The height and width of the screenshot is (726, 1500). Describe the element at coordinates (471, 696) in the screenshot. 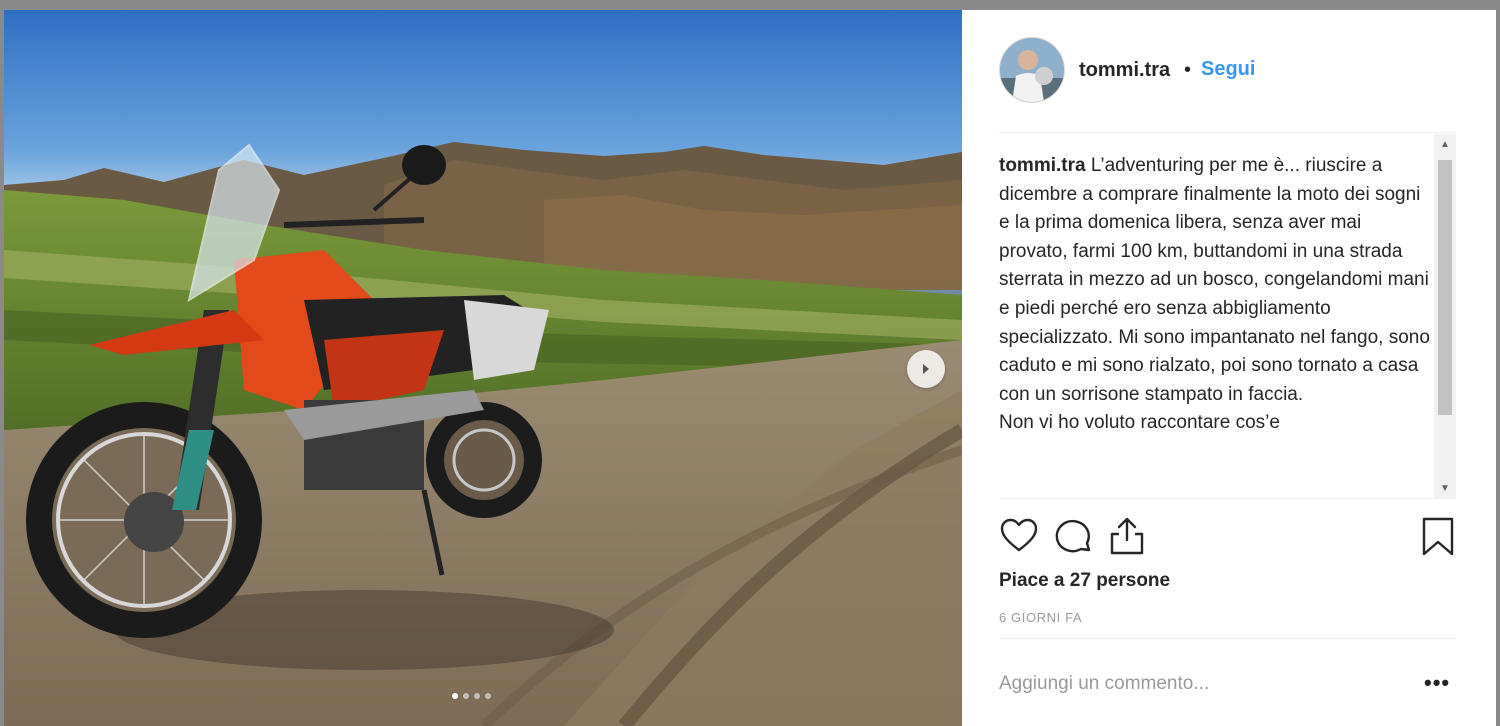

I see `carousel-indicator` at that location.